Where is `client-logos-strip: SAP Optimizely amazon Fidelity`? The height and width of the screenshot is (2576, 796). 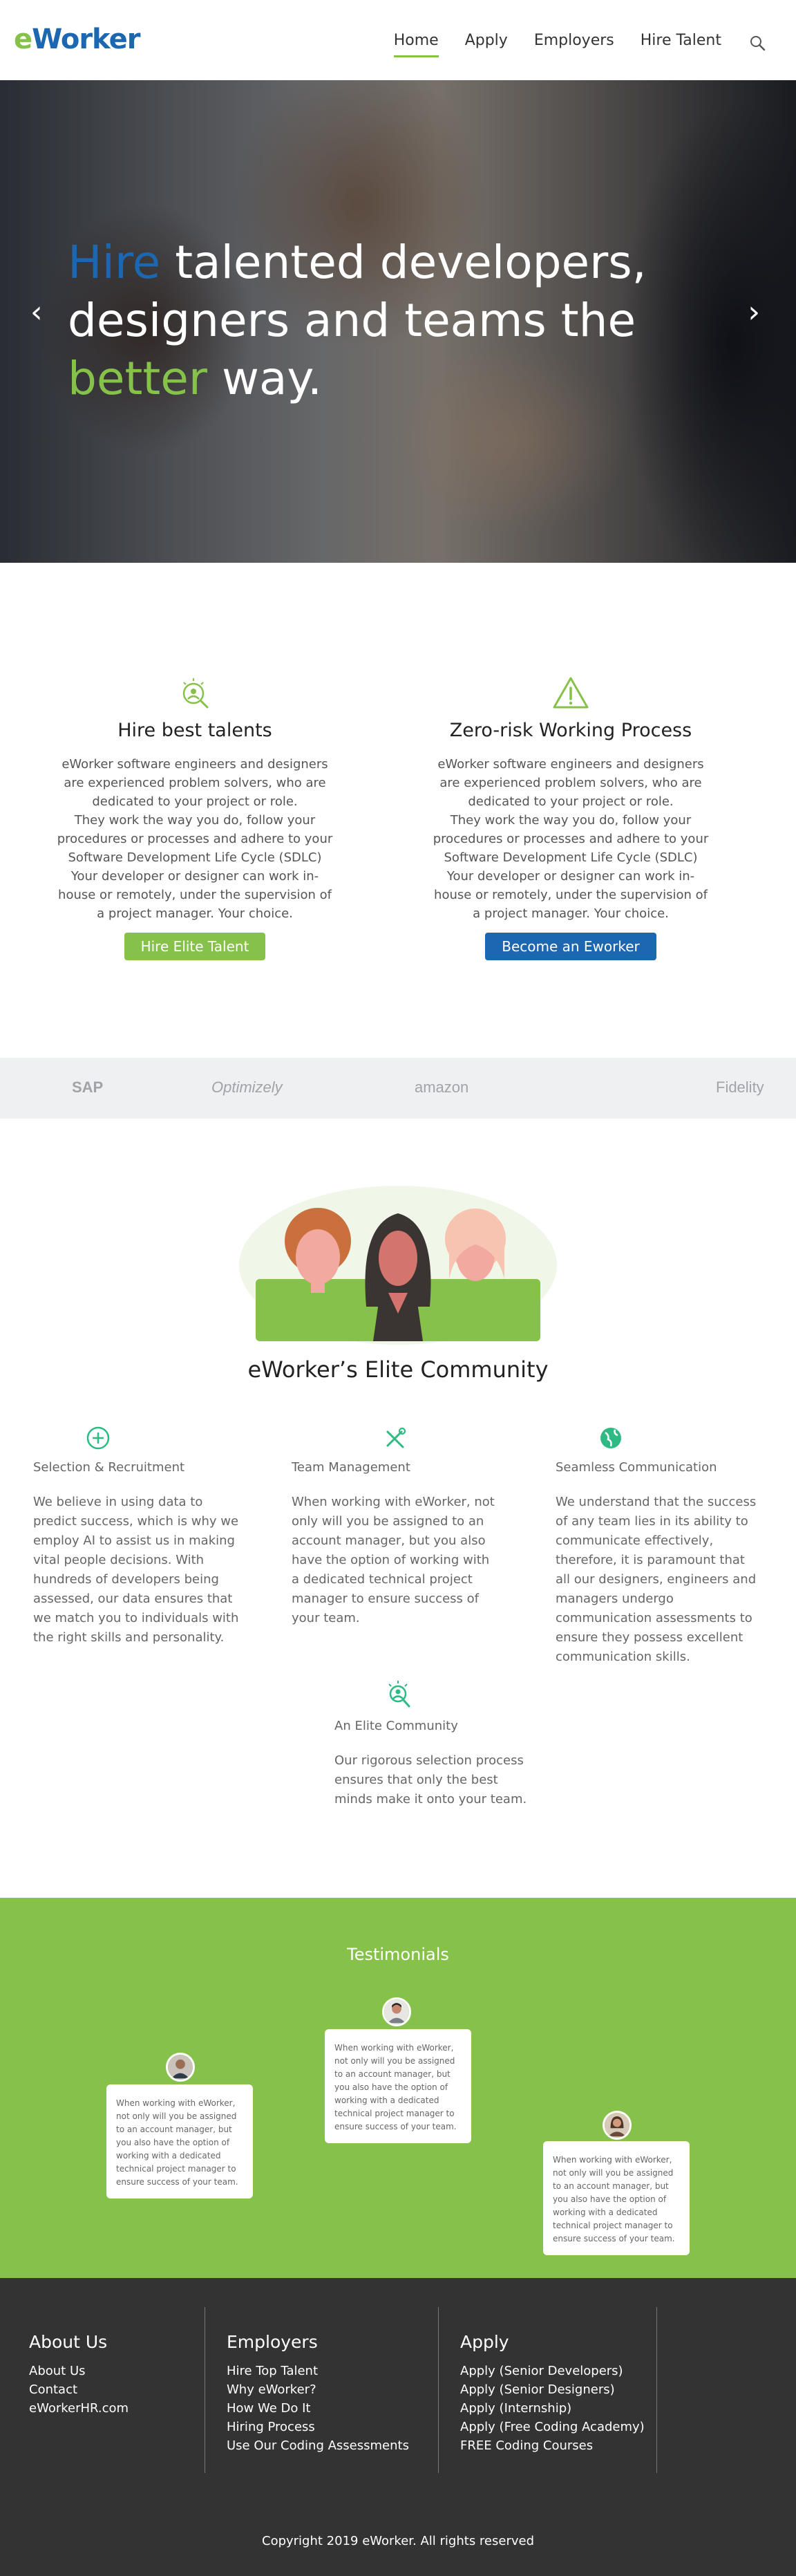 client-logos-strip: SAP Optimizely amazon Fidelity is located at coordinates (398, 1088).